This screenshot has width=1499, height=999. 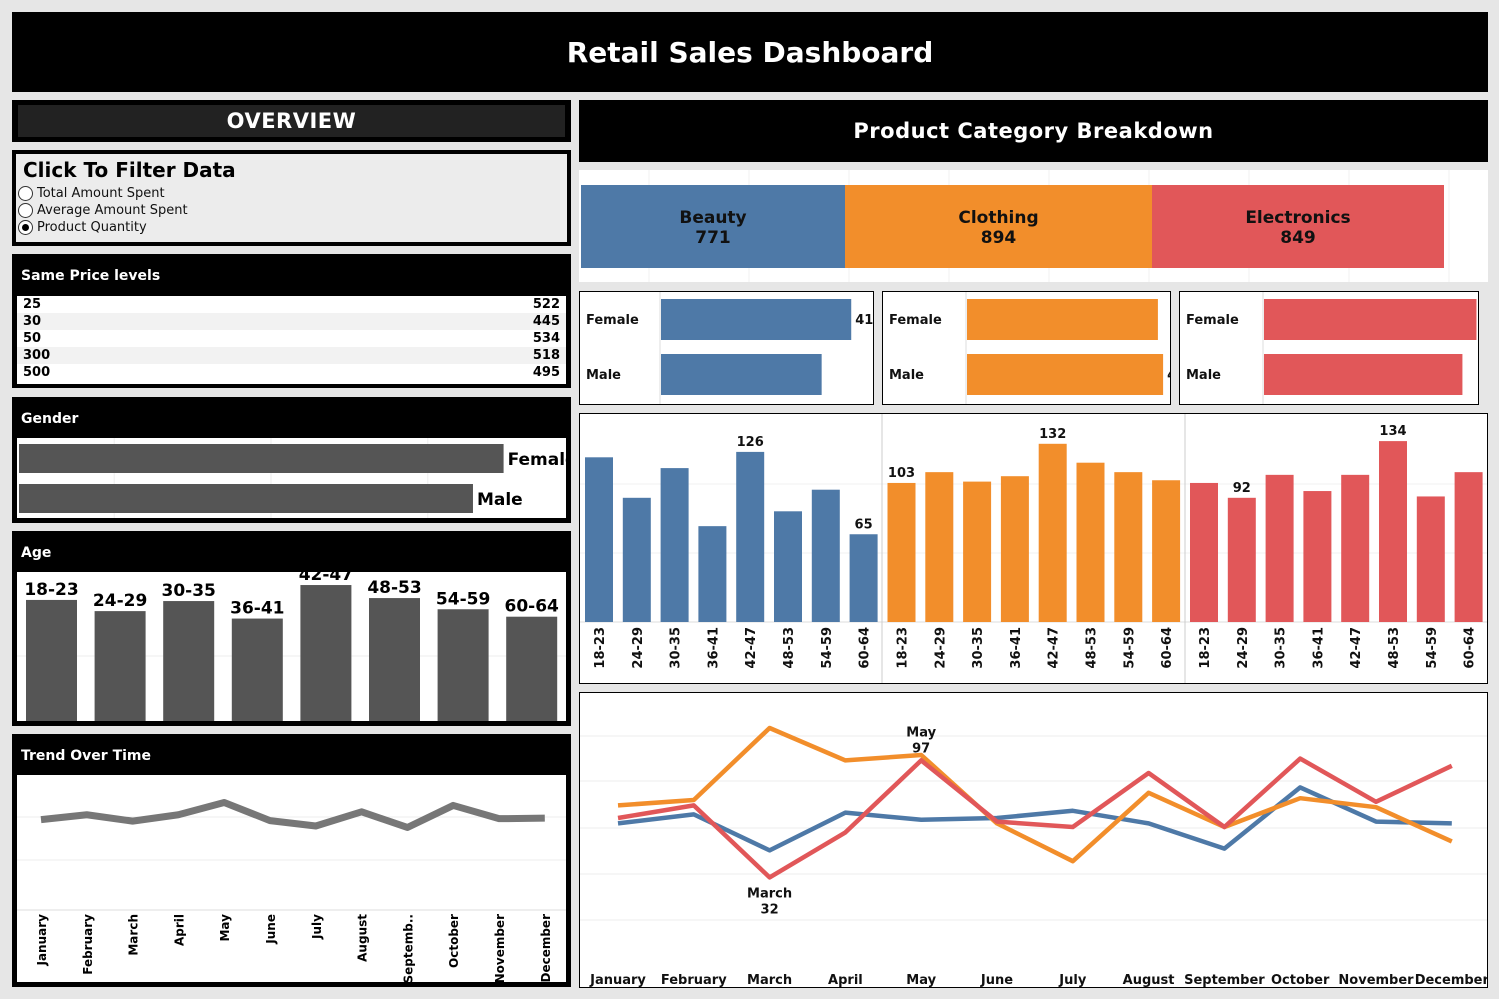 I want to click on clothing-gender-chart: Female Male 453, so click(x=1041, y=348).